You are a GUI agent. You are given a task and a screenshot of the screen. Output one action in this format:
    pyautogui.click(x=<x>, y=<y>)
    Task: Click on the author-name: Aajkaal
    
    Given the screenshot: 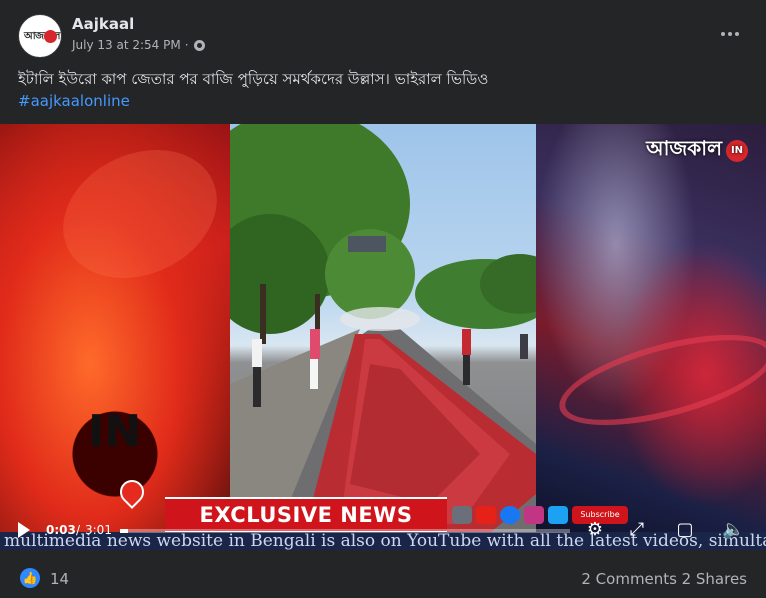 What is the action you would take?
    pyautogui.click(x=103, y=24)
    